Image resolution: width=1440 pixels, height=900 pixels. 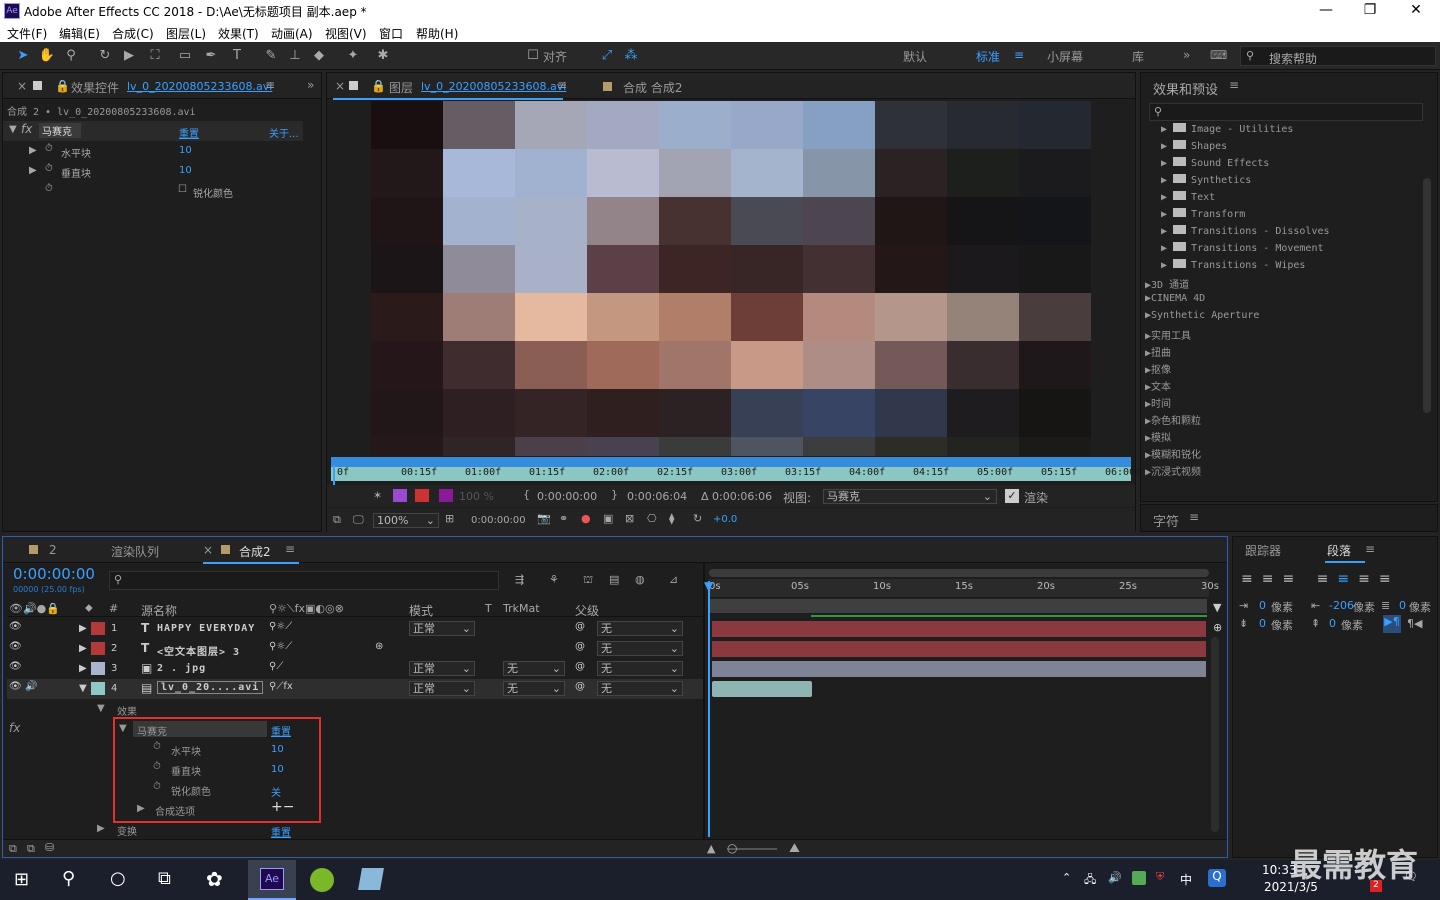 I want to click on fx-icon: fx, so click(x=26, y=129).